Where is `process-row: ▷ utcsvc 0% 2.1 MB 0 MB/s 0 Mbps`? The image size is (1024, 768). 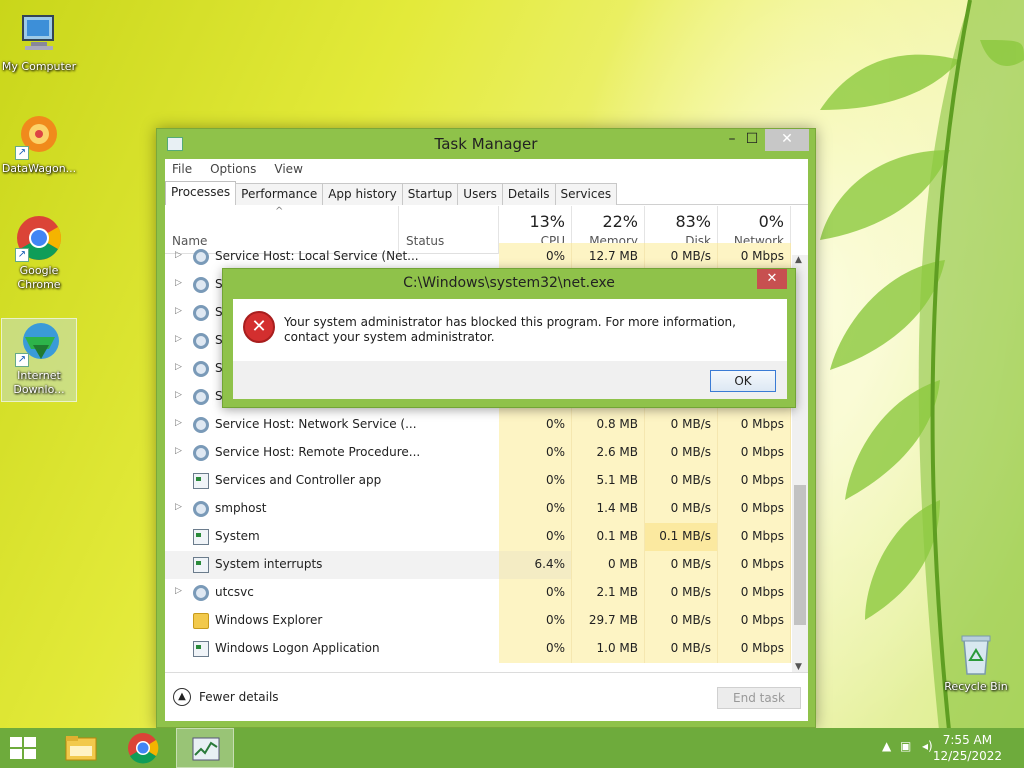
process-row: ▷ utcsvc 0% 2.1 MB 0 MB/s 0 Mbps is located at coordinates (478, 593).